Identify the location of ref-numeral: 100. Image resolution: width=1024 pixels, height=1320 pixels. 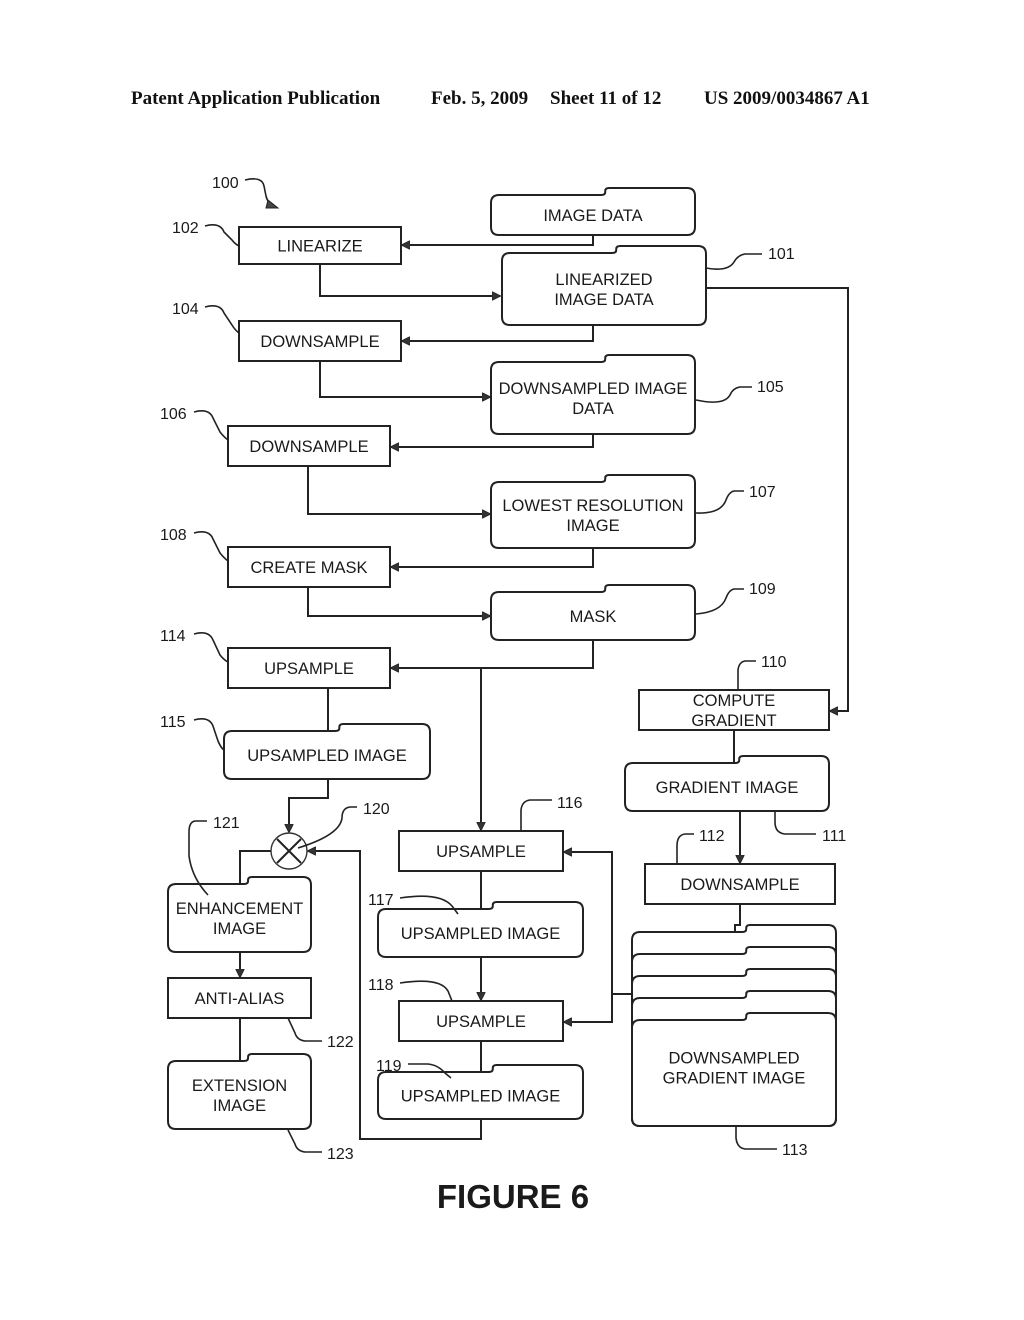
(225, 183).